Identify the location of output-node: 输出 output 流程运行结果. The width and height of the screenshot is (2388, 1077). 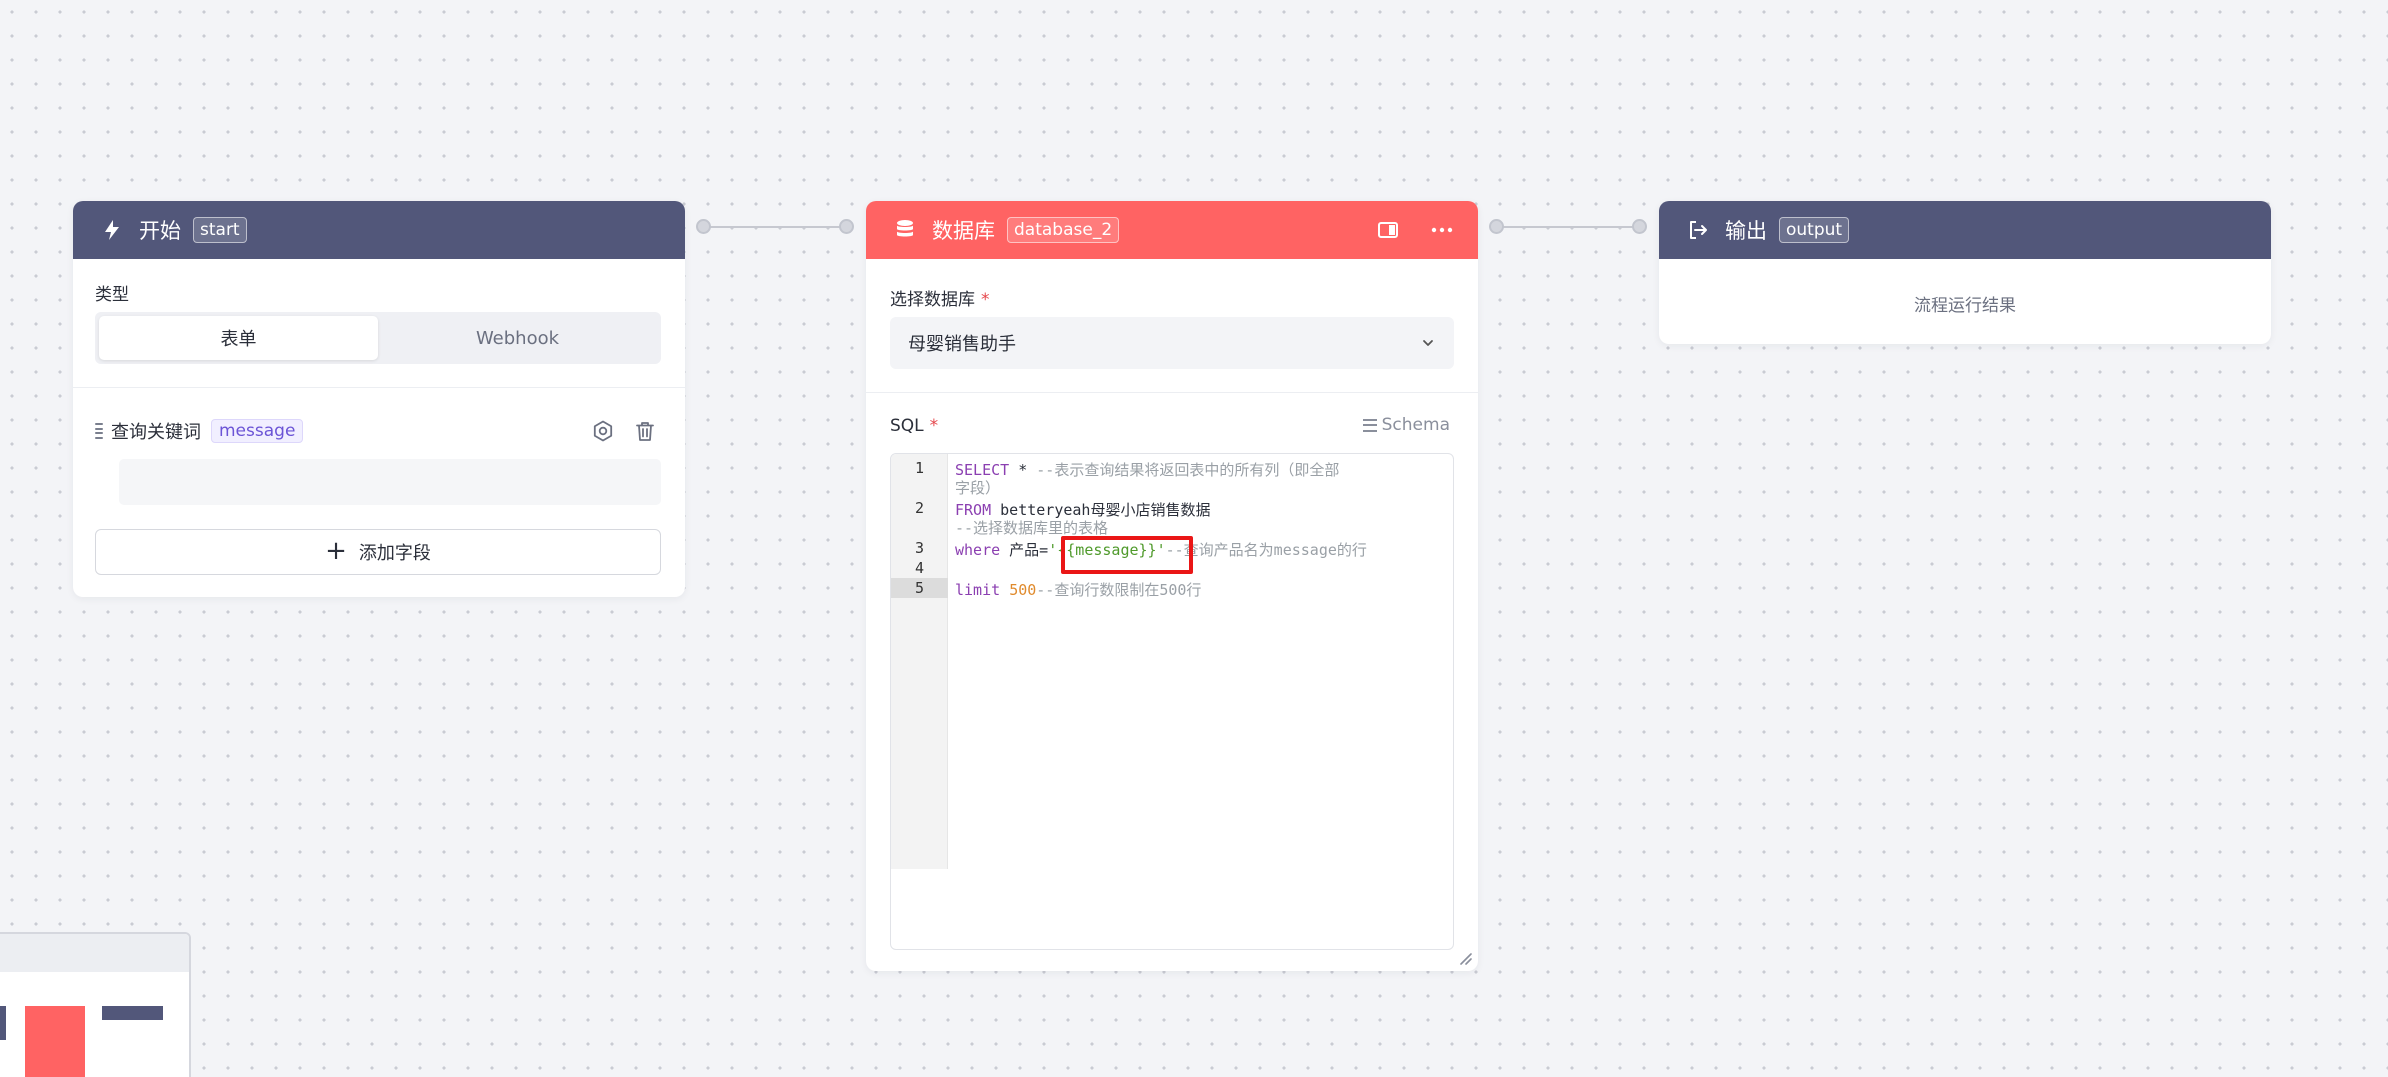
(1965, 272).